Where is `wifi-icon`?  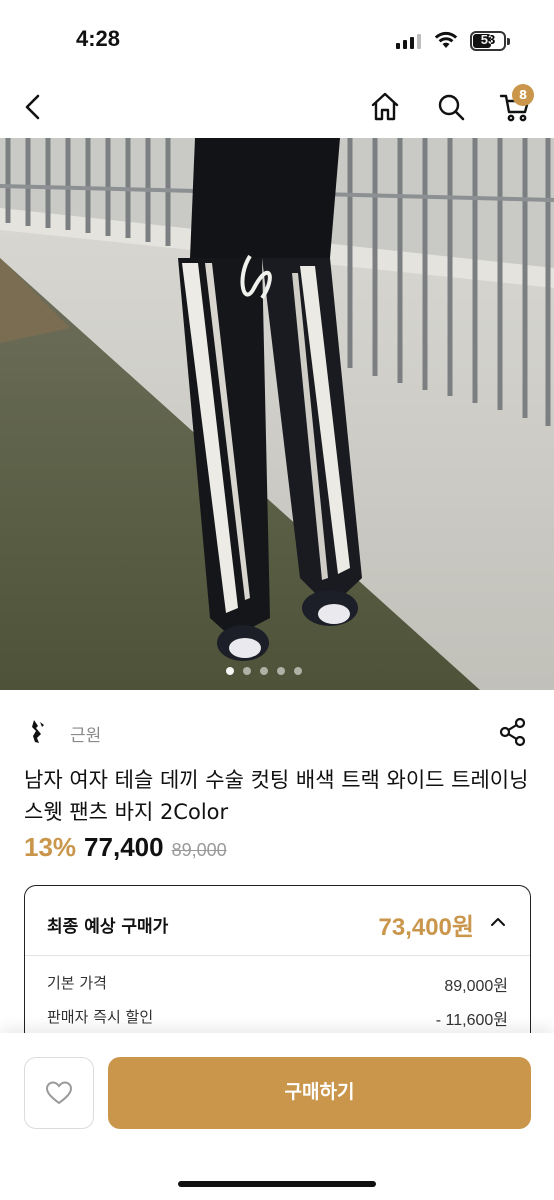 wifi-icon is located at coordinates (446, 39).